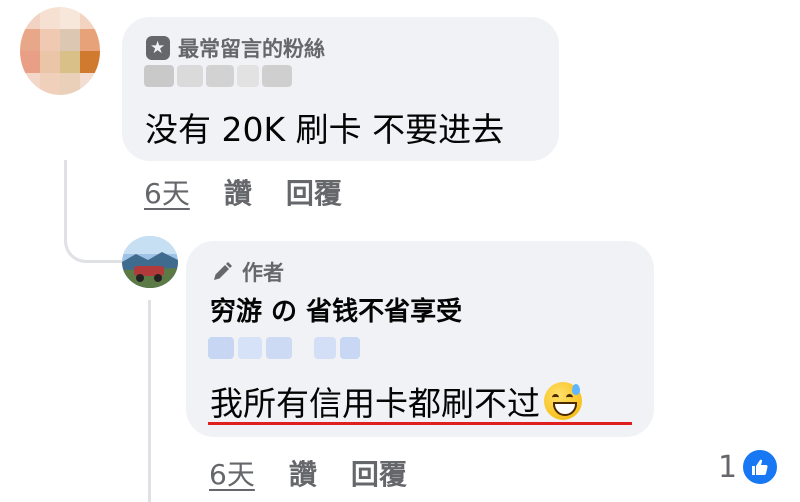 The height and width of the screenshot is (502, 800). I want to click on reply-actions: 6天 讚 回覆, so click(308, 473).